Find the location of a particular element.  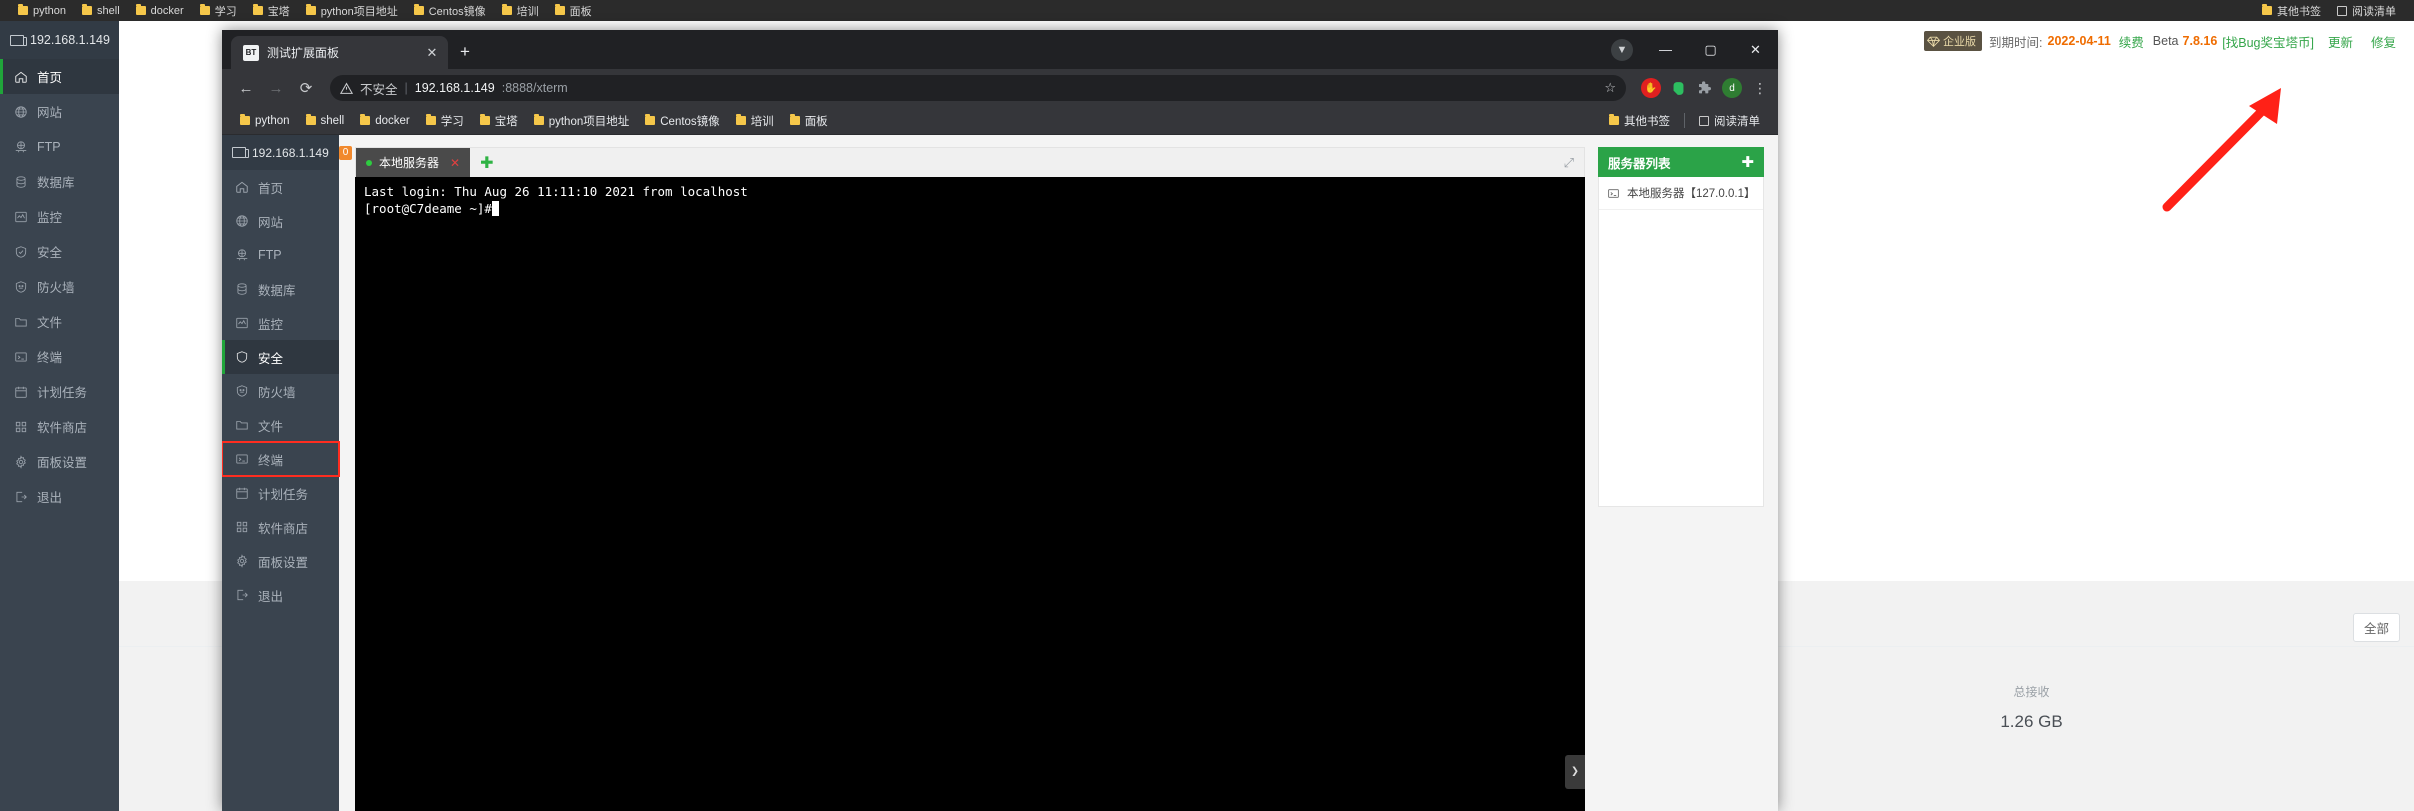

bt-sidebar-item-appstore: 软件商店 is located at coordinates (280, 527).